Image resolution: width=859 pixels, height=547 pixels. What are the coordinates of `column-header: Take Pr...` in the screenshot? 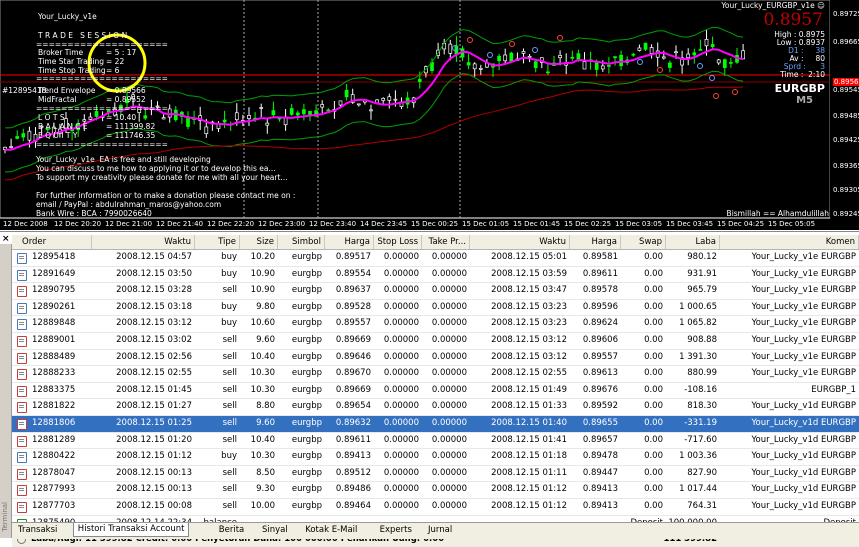 It's located at (446, 242).